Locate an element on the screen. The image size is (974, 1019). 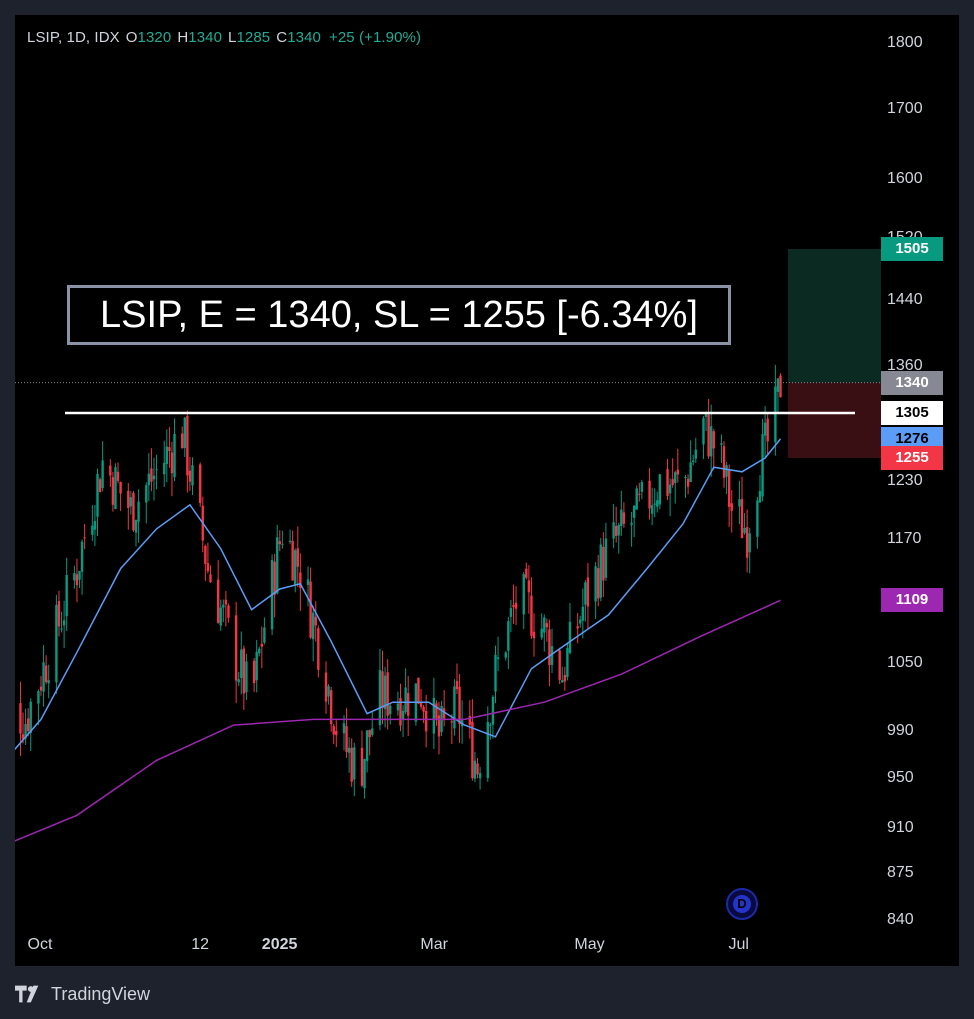
price-axis-label: 950 is located at coordinates (900, 778).